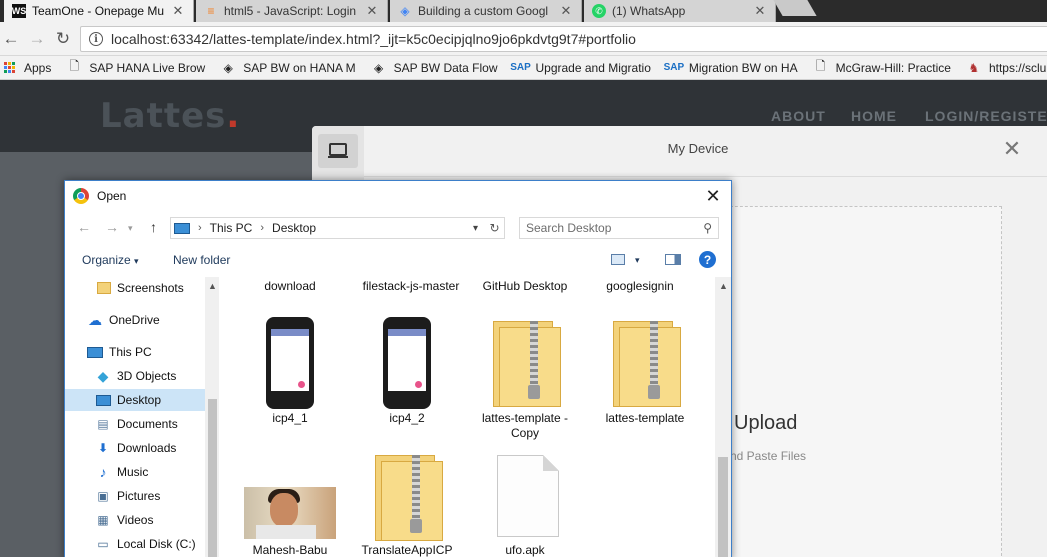  I want to click on path-breadcrumb: › This PC › Desktop ▾, so click(337, 228).